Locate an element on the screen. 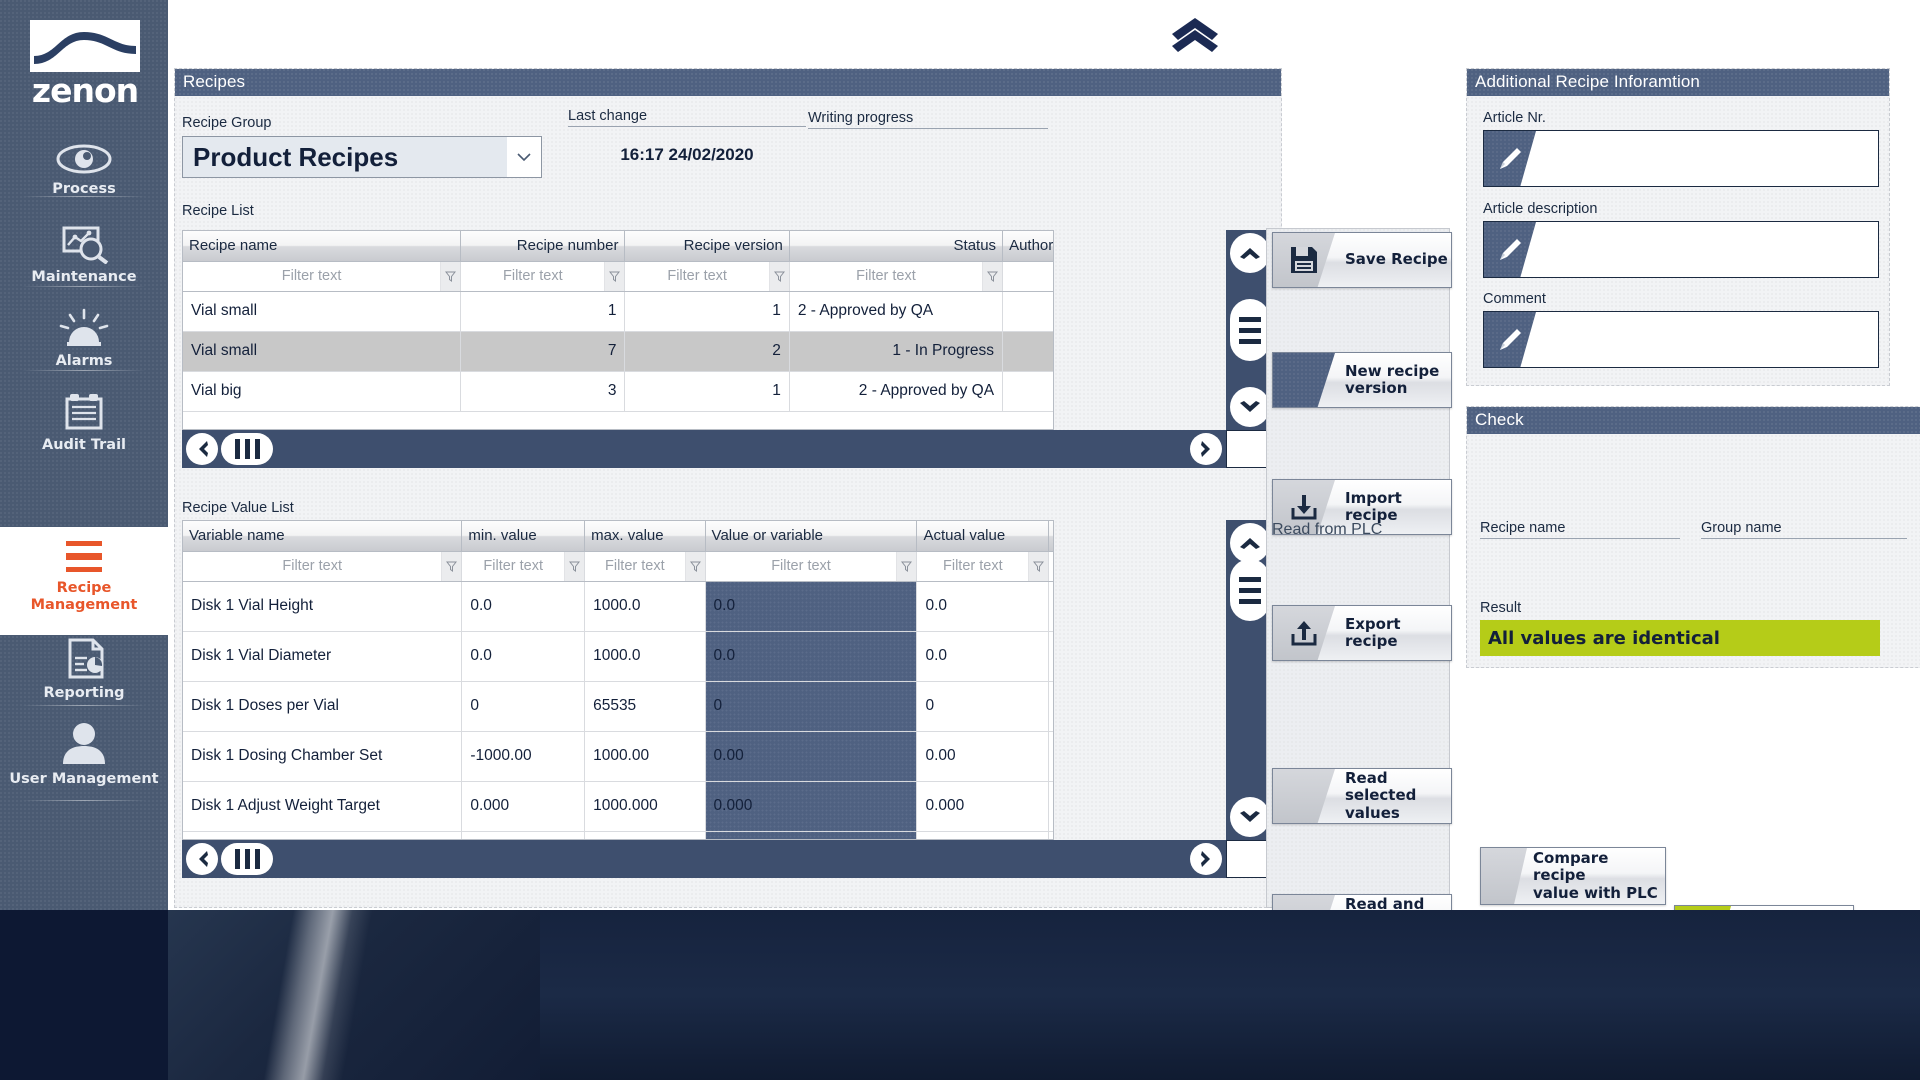  cell-value-or-variable: 0.00 is located at coordinates (811, 756).